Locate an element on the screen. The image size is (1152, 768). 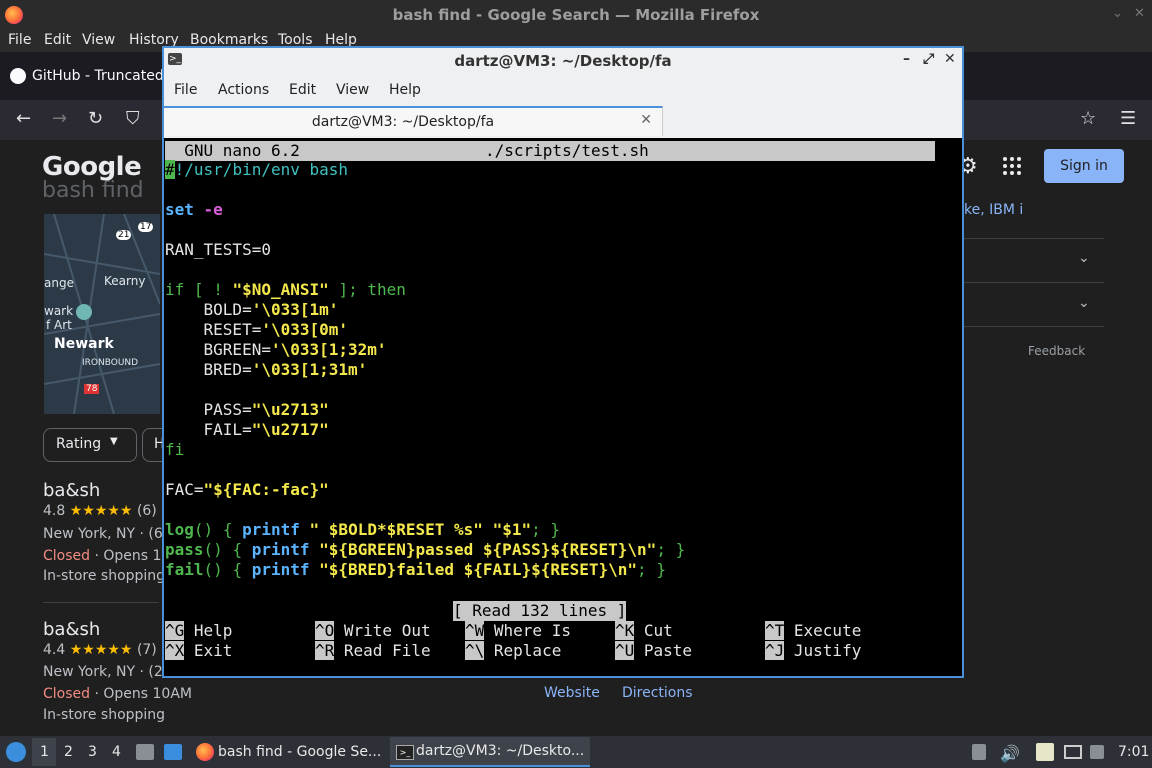
bookmark-star-icon: ☆ is located at coordinates (1088, 118).